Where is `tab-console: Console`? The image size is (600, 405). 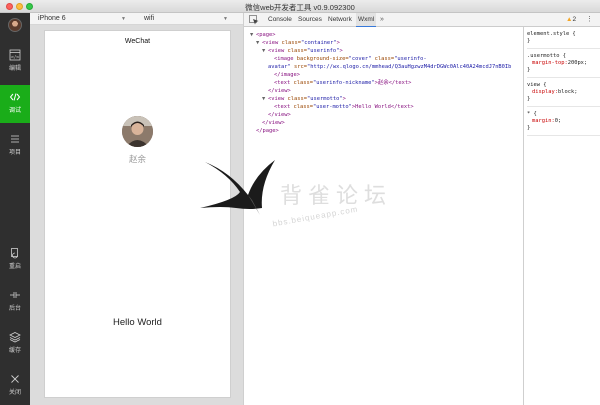 tab-console: Console is located at coordinates (280, 20).